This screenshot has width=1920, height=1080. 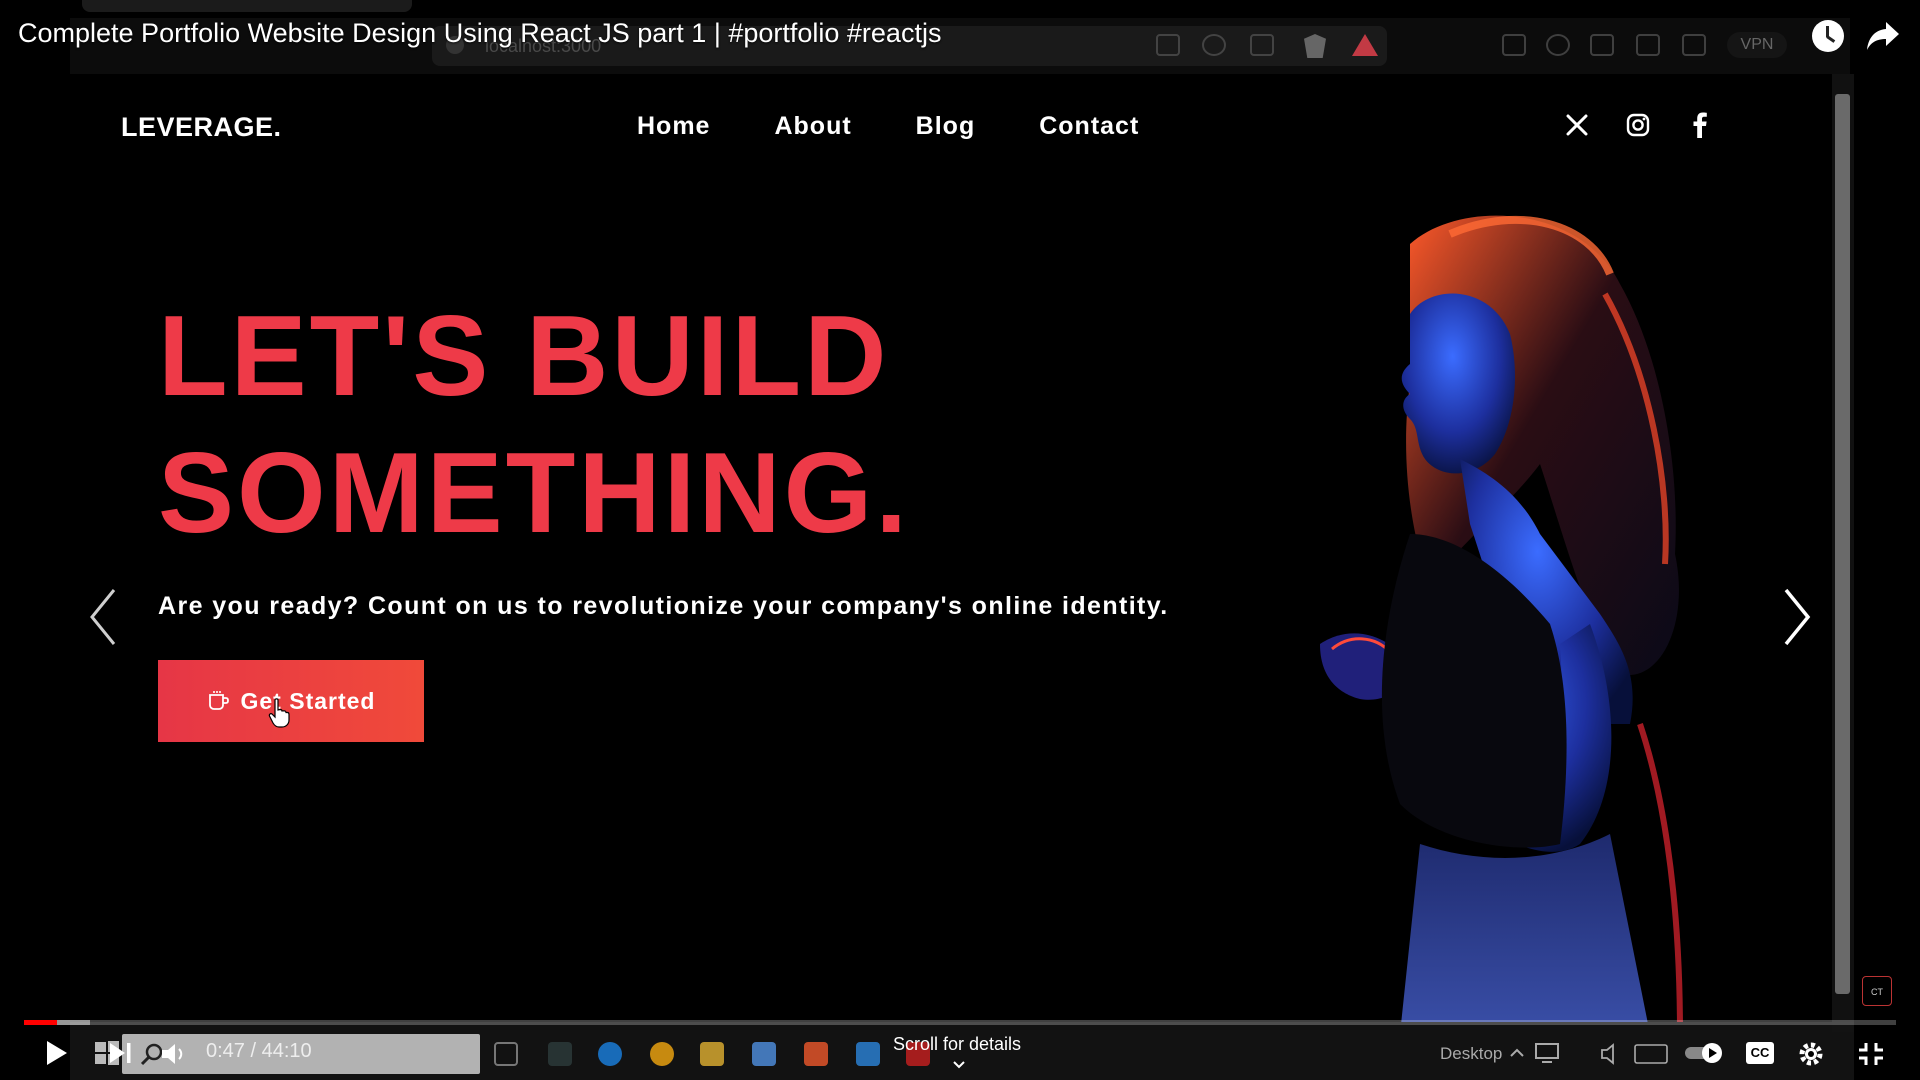 I want to click on camera-icon, so click(x=1514, y=45).